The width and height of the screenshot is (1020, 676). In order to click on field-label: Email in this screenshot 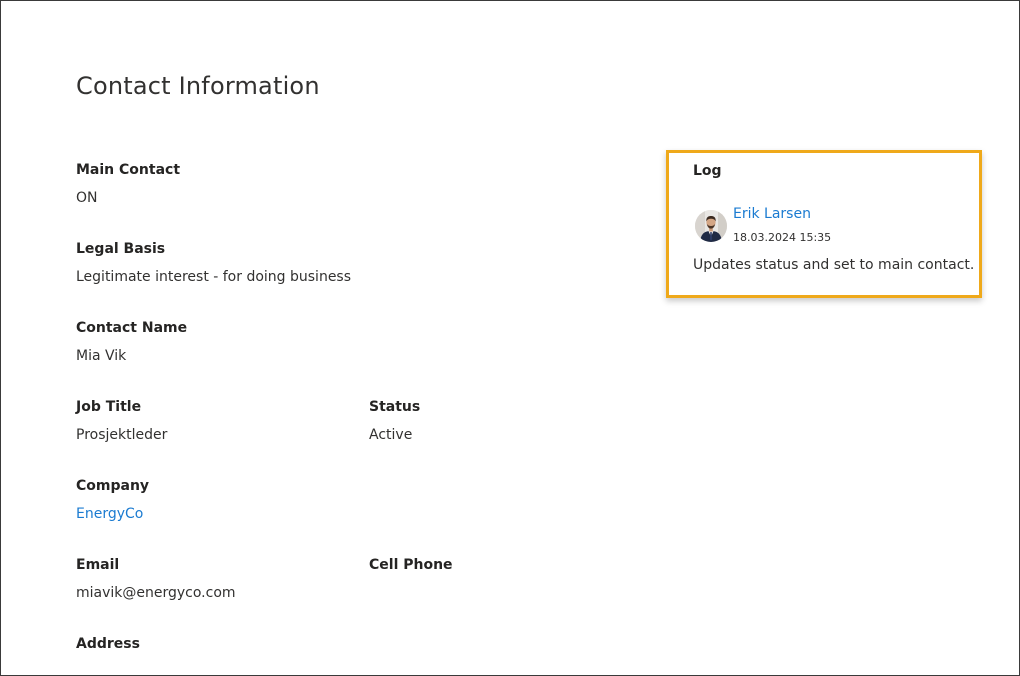, I will do `click(98, 565)`.